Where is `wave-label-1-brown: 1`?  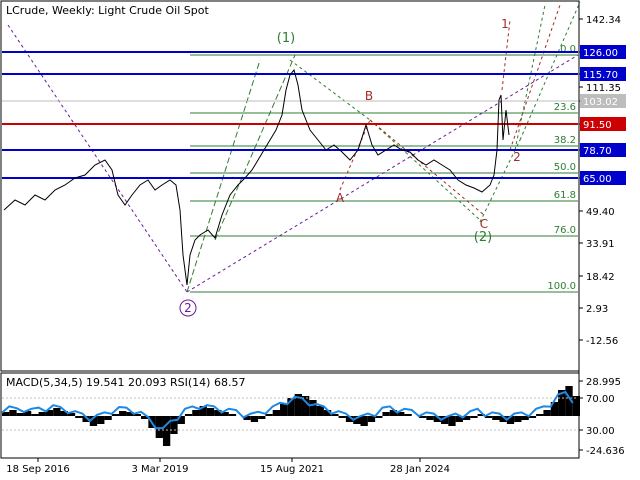
wave-label-1-brown: 1 is located at coordinates (505, 24).